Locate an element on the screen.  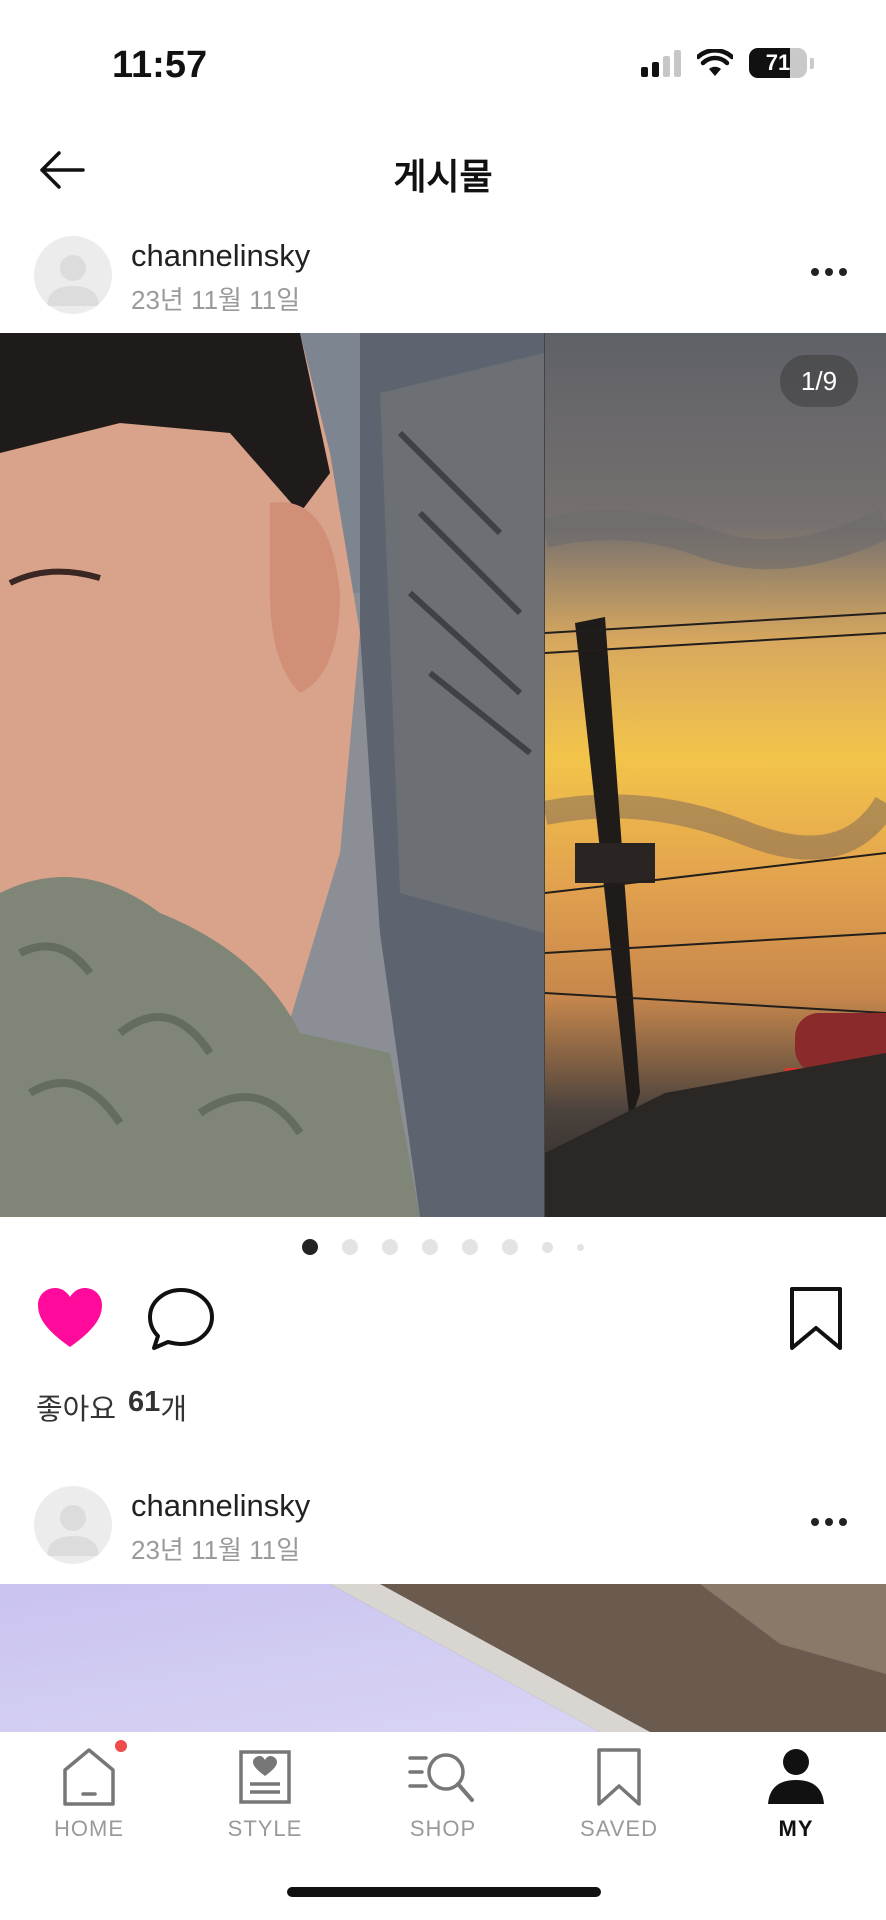
battery-percent: 71 is located at coordinates (778, 62).